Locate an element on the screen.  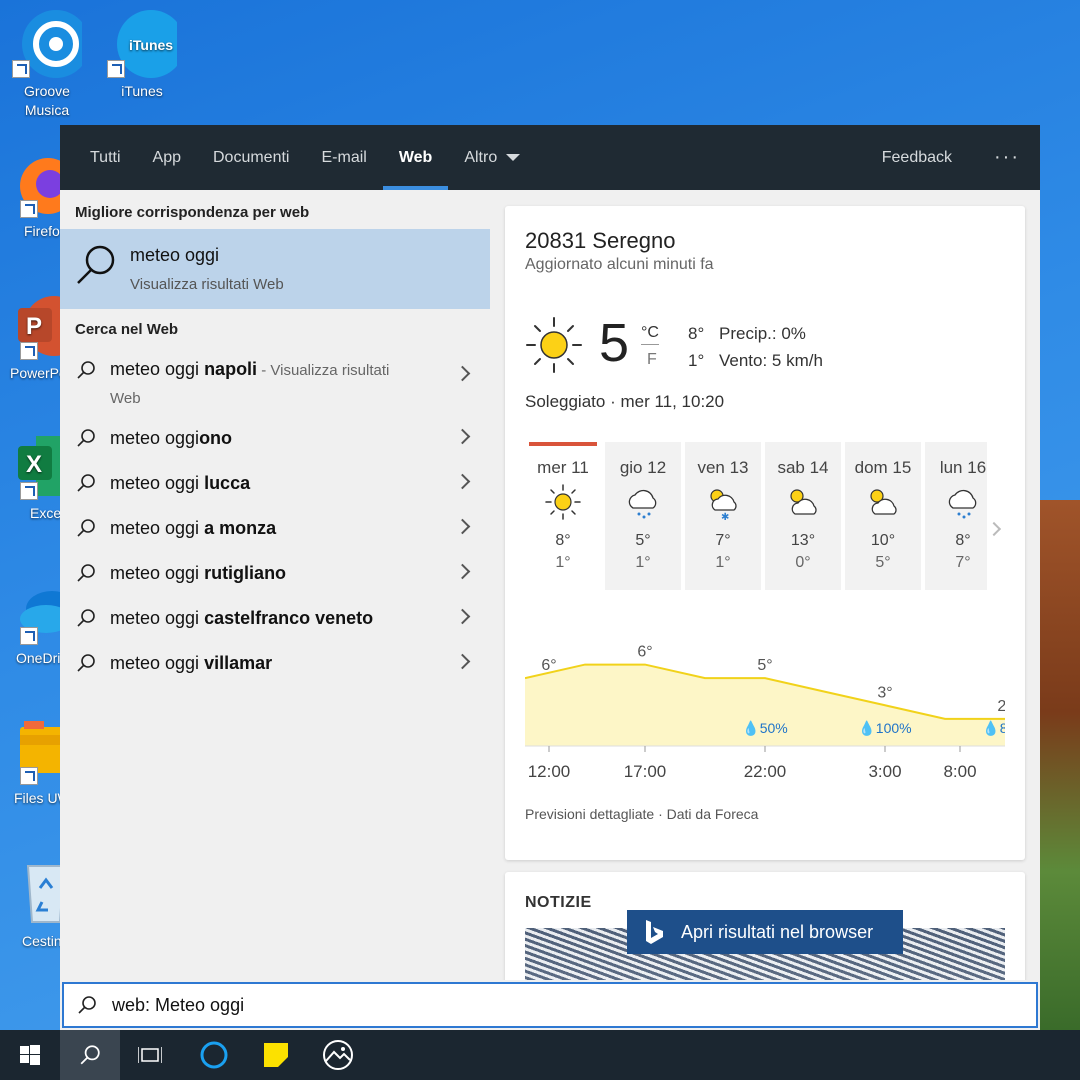
day-high: 10° is located at coordinates (883, 540).